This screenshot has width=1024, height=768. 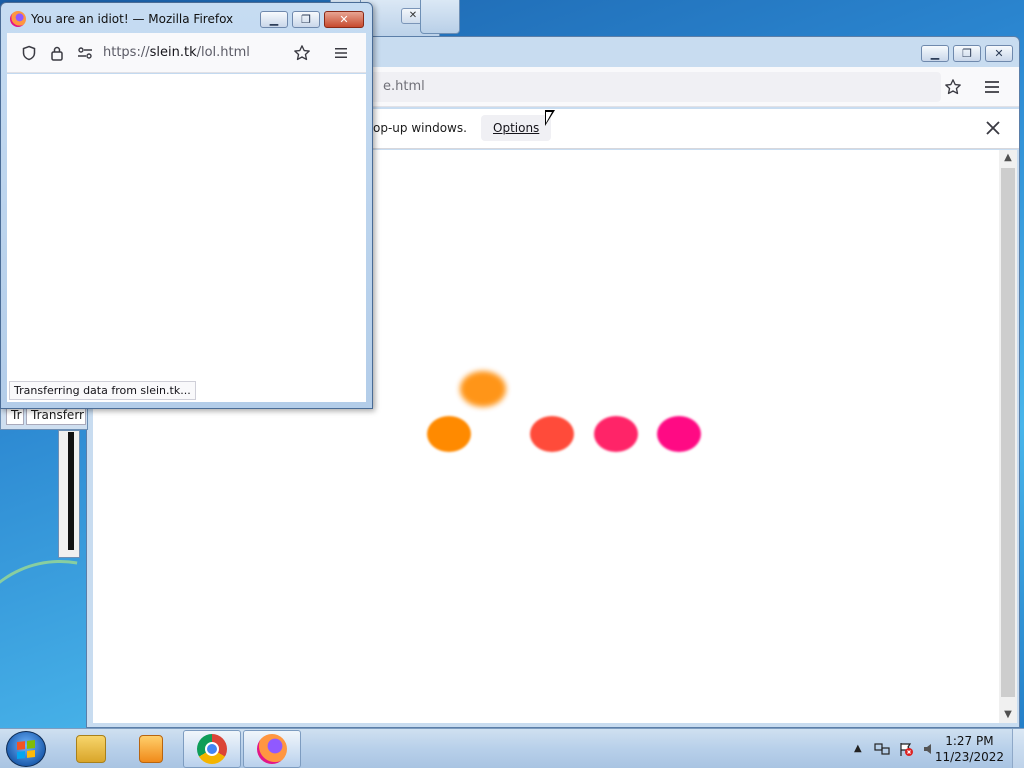 I want to click on start-button, so click(x=26, y=749).